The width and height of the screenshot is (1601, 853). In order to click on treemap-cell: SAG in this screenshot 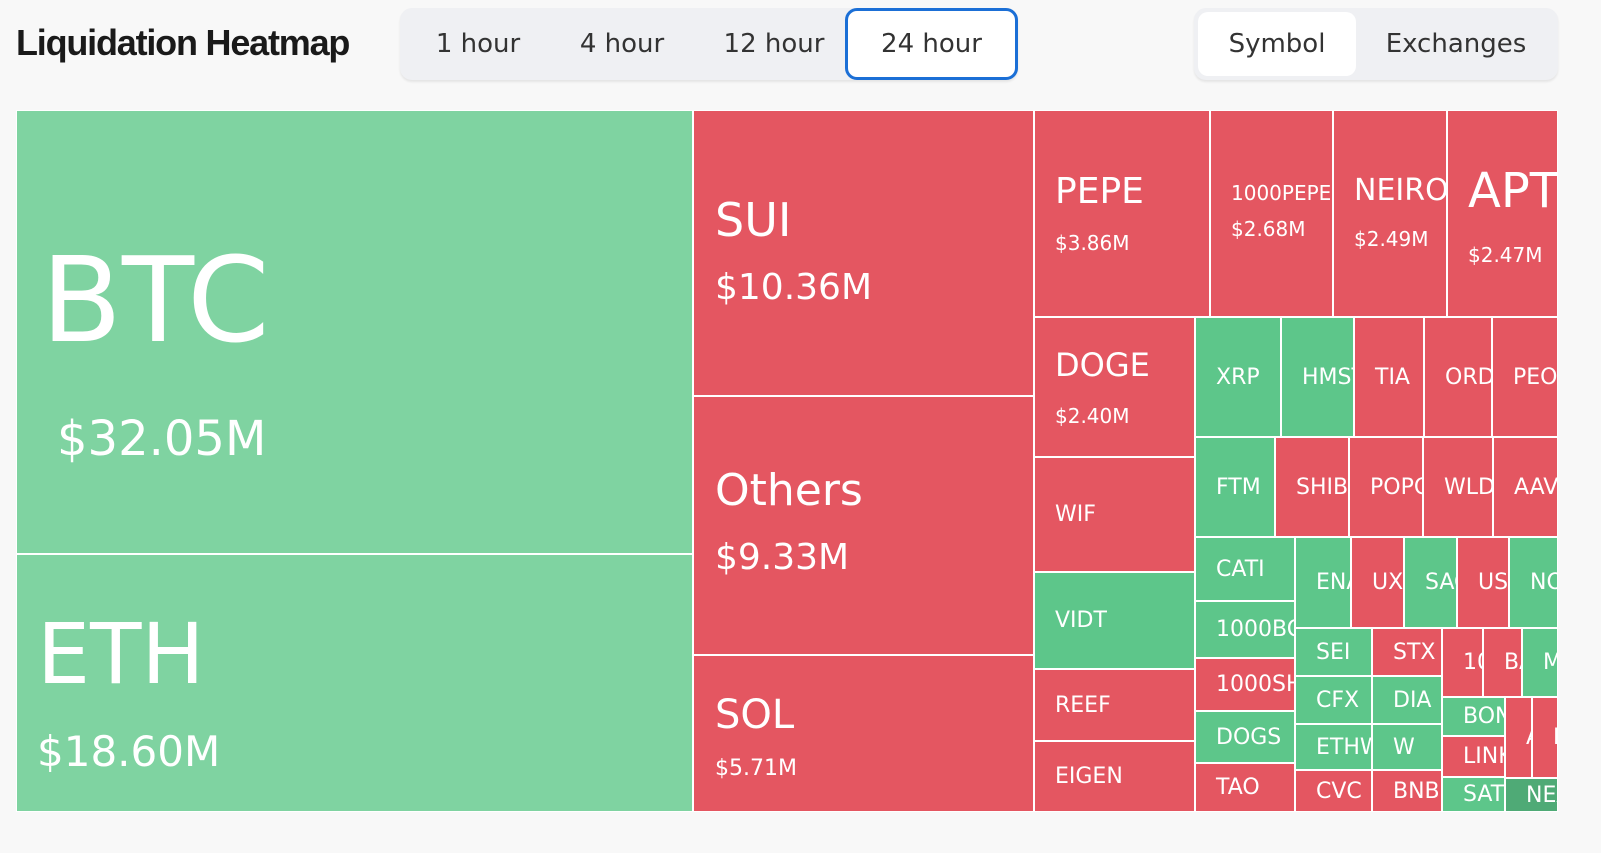, I will do `click(1430, 582)`.